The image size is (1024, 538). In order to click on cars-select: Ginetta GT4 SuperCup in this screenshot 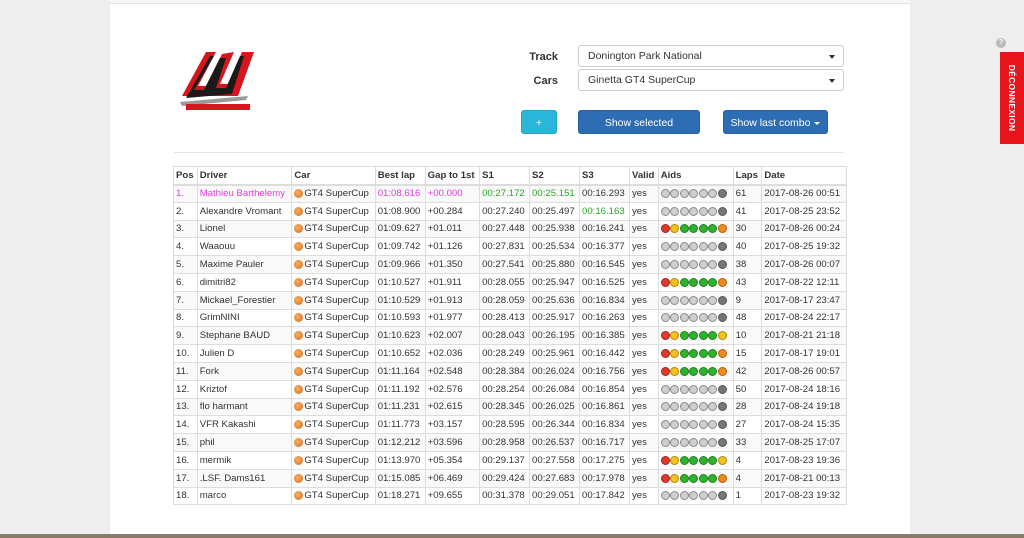, I will do `click(711, 80)`.